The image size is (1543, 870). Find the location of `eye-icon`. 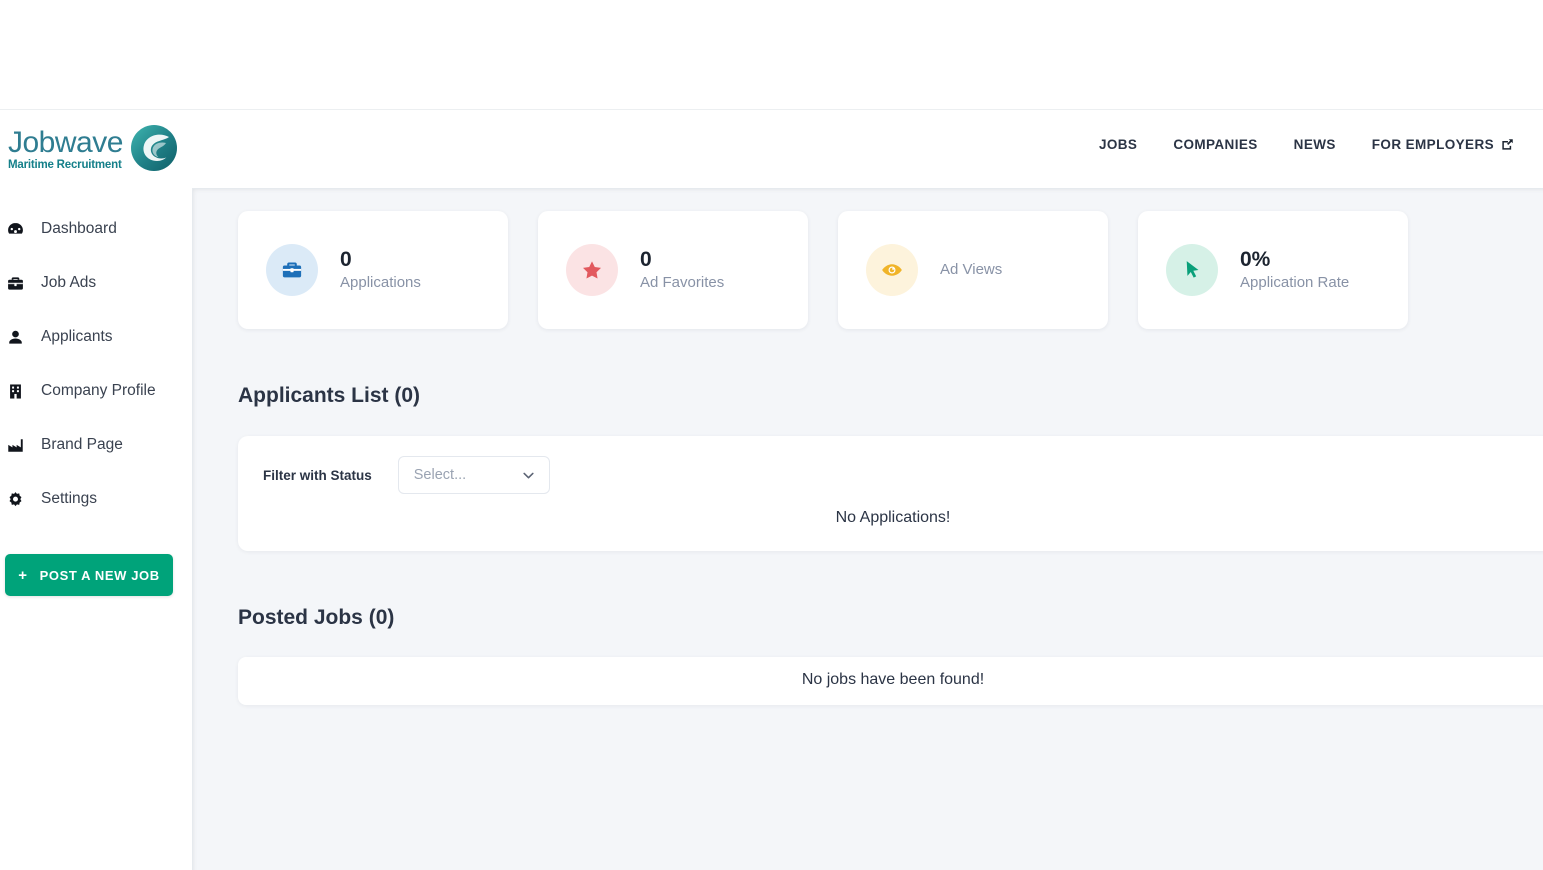

eye-icon is located at coordinates (892, 270).